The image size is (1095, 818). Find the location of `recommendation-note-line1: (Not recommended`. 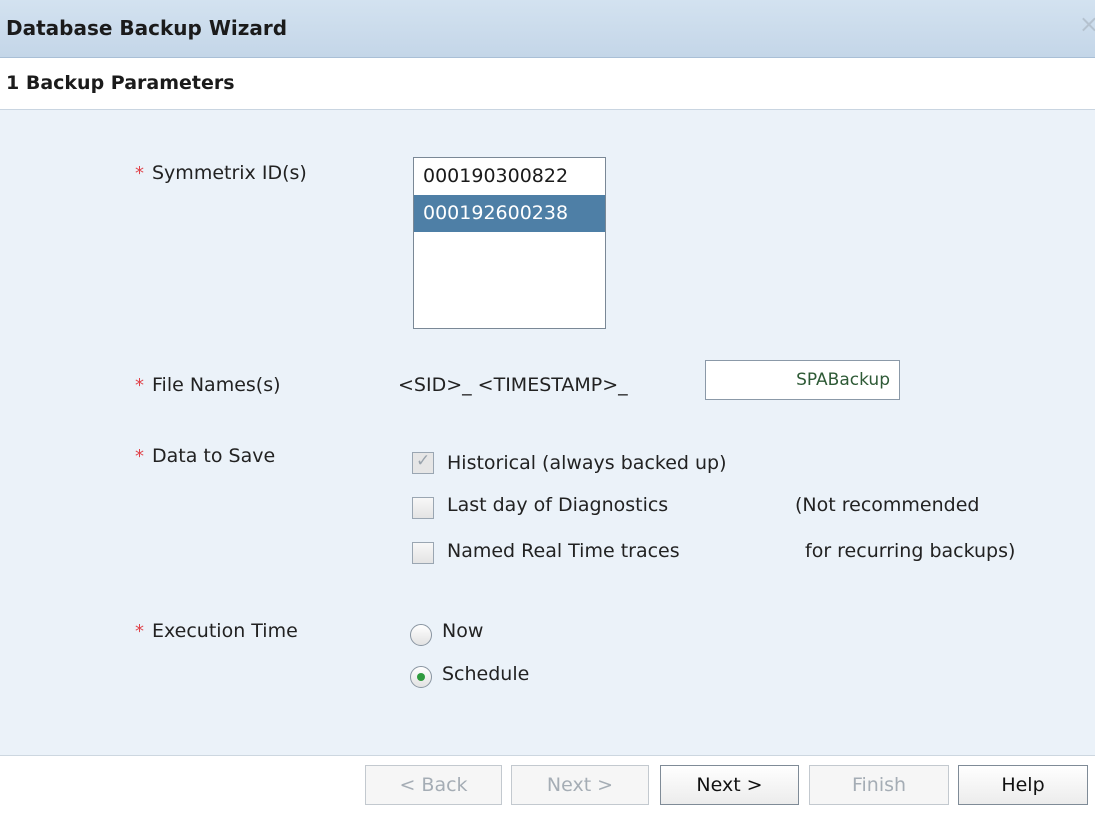

recommendation-note-line1: (Not recommended is located at coordinates (887, 505).